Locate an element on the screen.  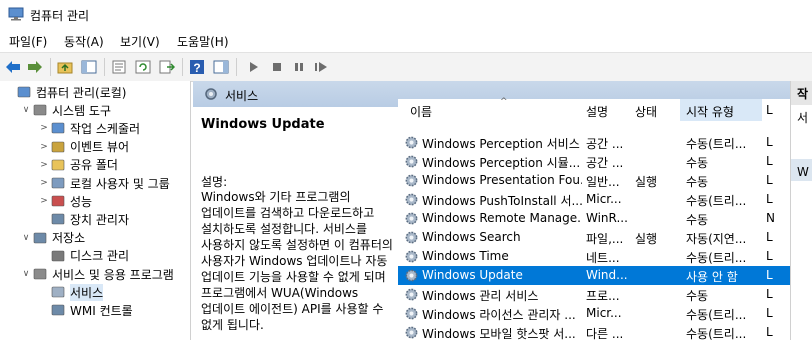
pause-service-icon is located at coordinates (299, 67).